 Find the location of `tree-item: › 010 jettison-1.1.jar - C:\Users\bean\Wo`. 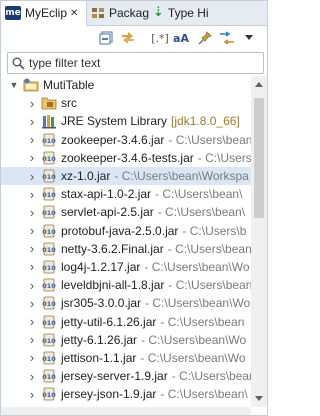

tree-item: › 010 jettison-1.1.jar - C:\Users\bean\Wo is located at coordinates (126, 358).